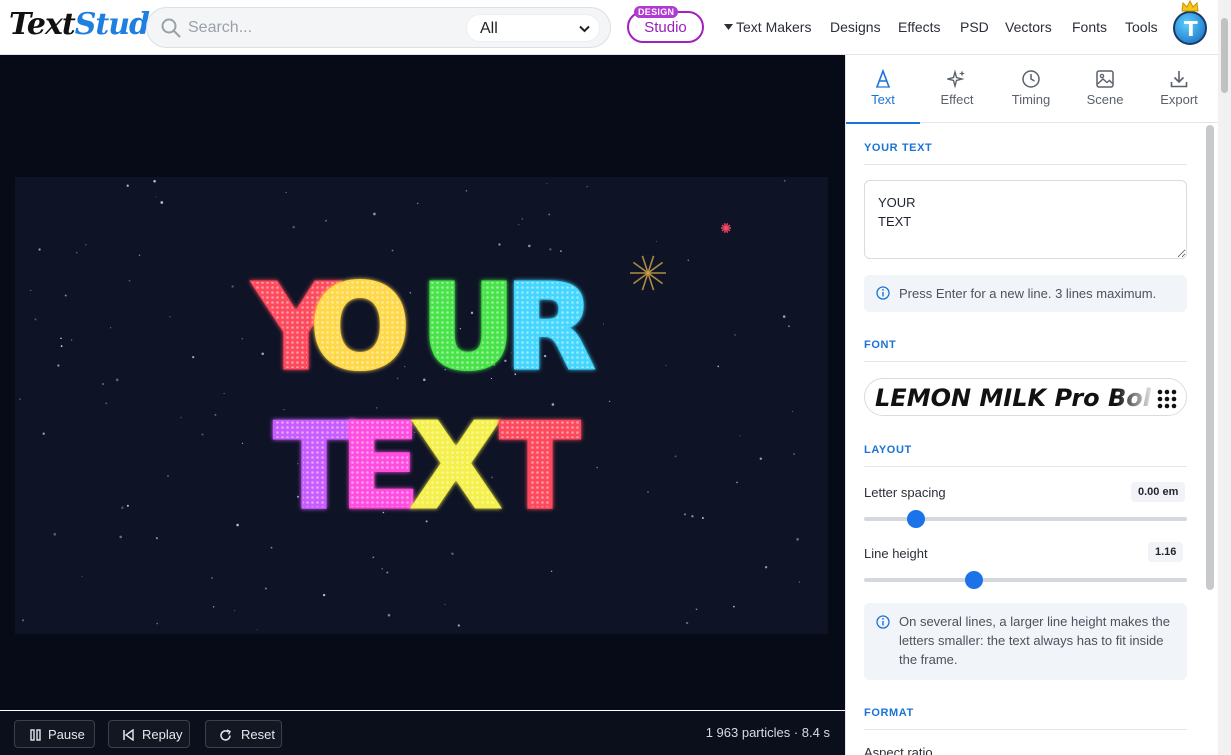  What do you see at coordinates (919, 27) in the screenshot?
I see `nav-effects: Effects` at bounding box center [919, 27].